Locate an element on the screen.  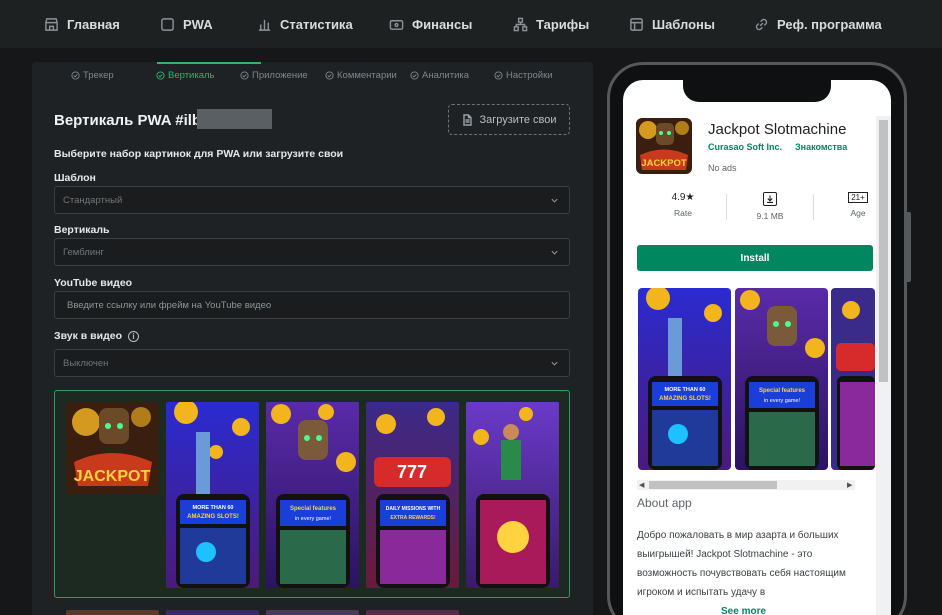
vertical-label: Вертикаль is located at coordinates (82, 230).